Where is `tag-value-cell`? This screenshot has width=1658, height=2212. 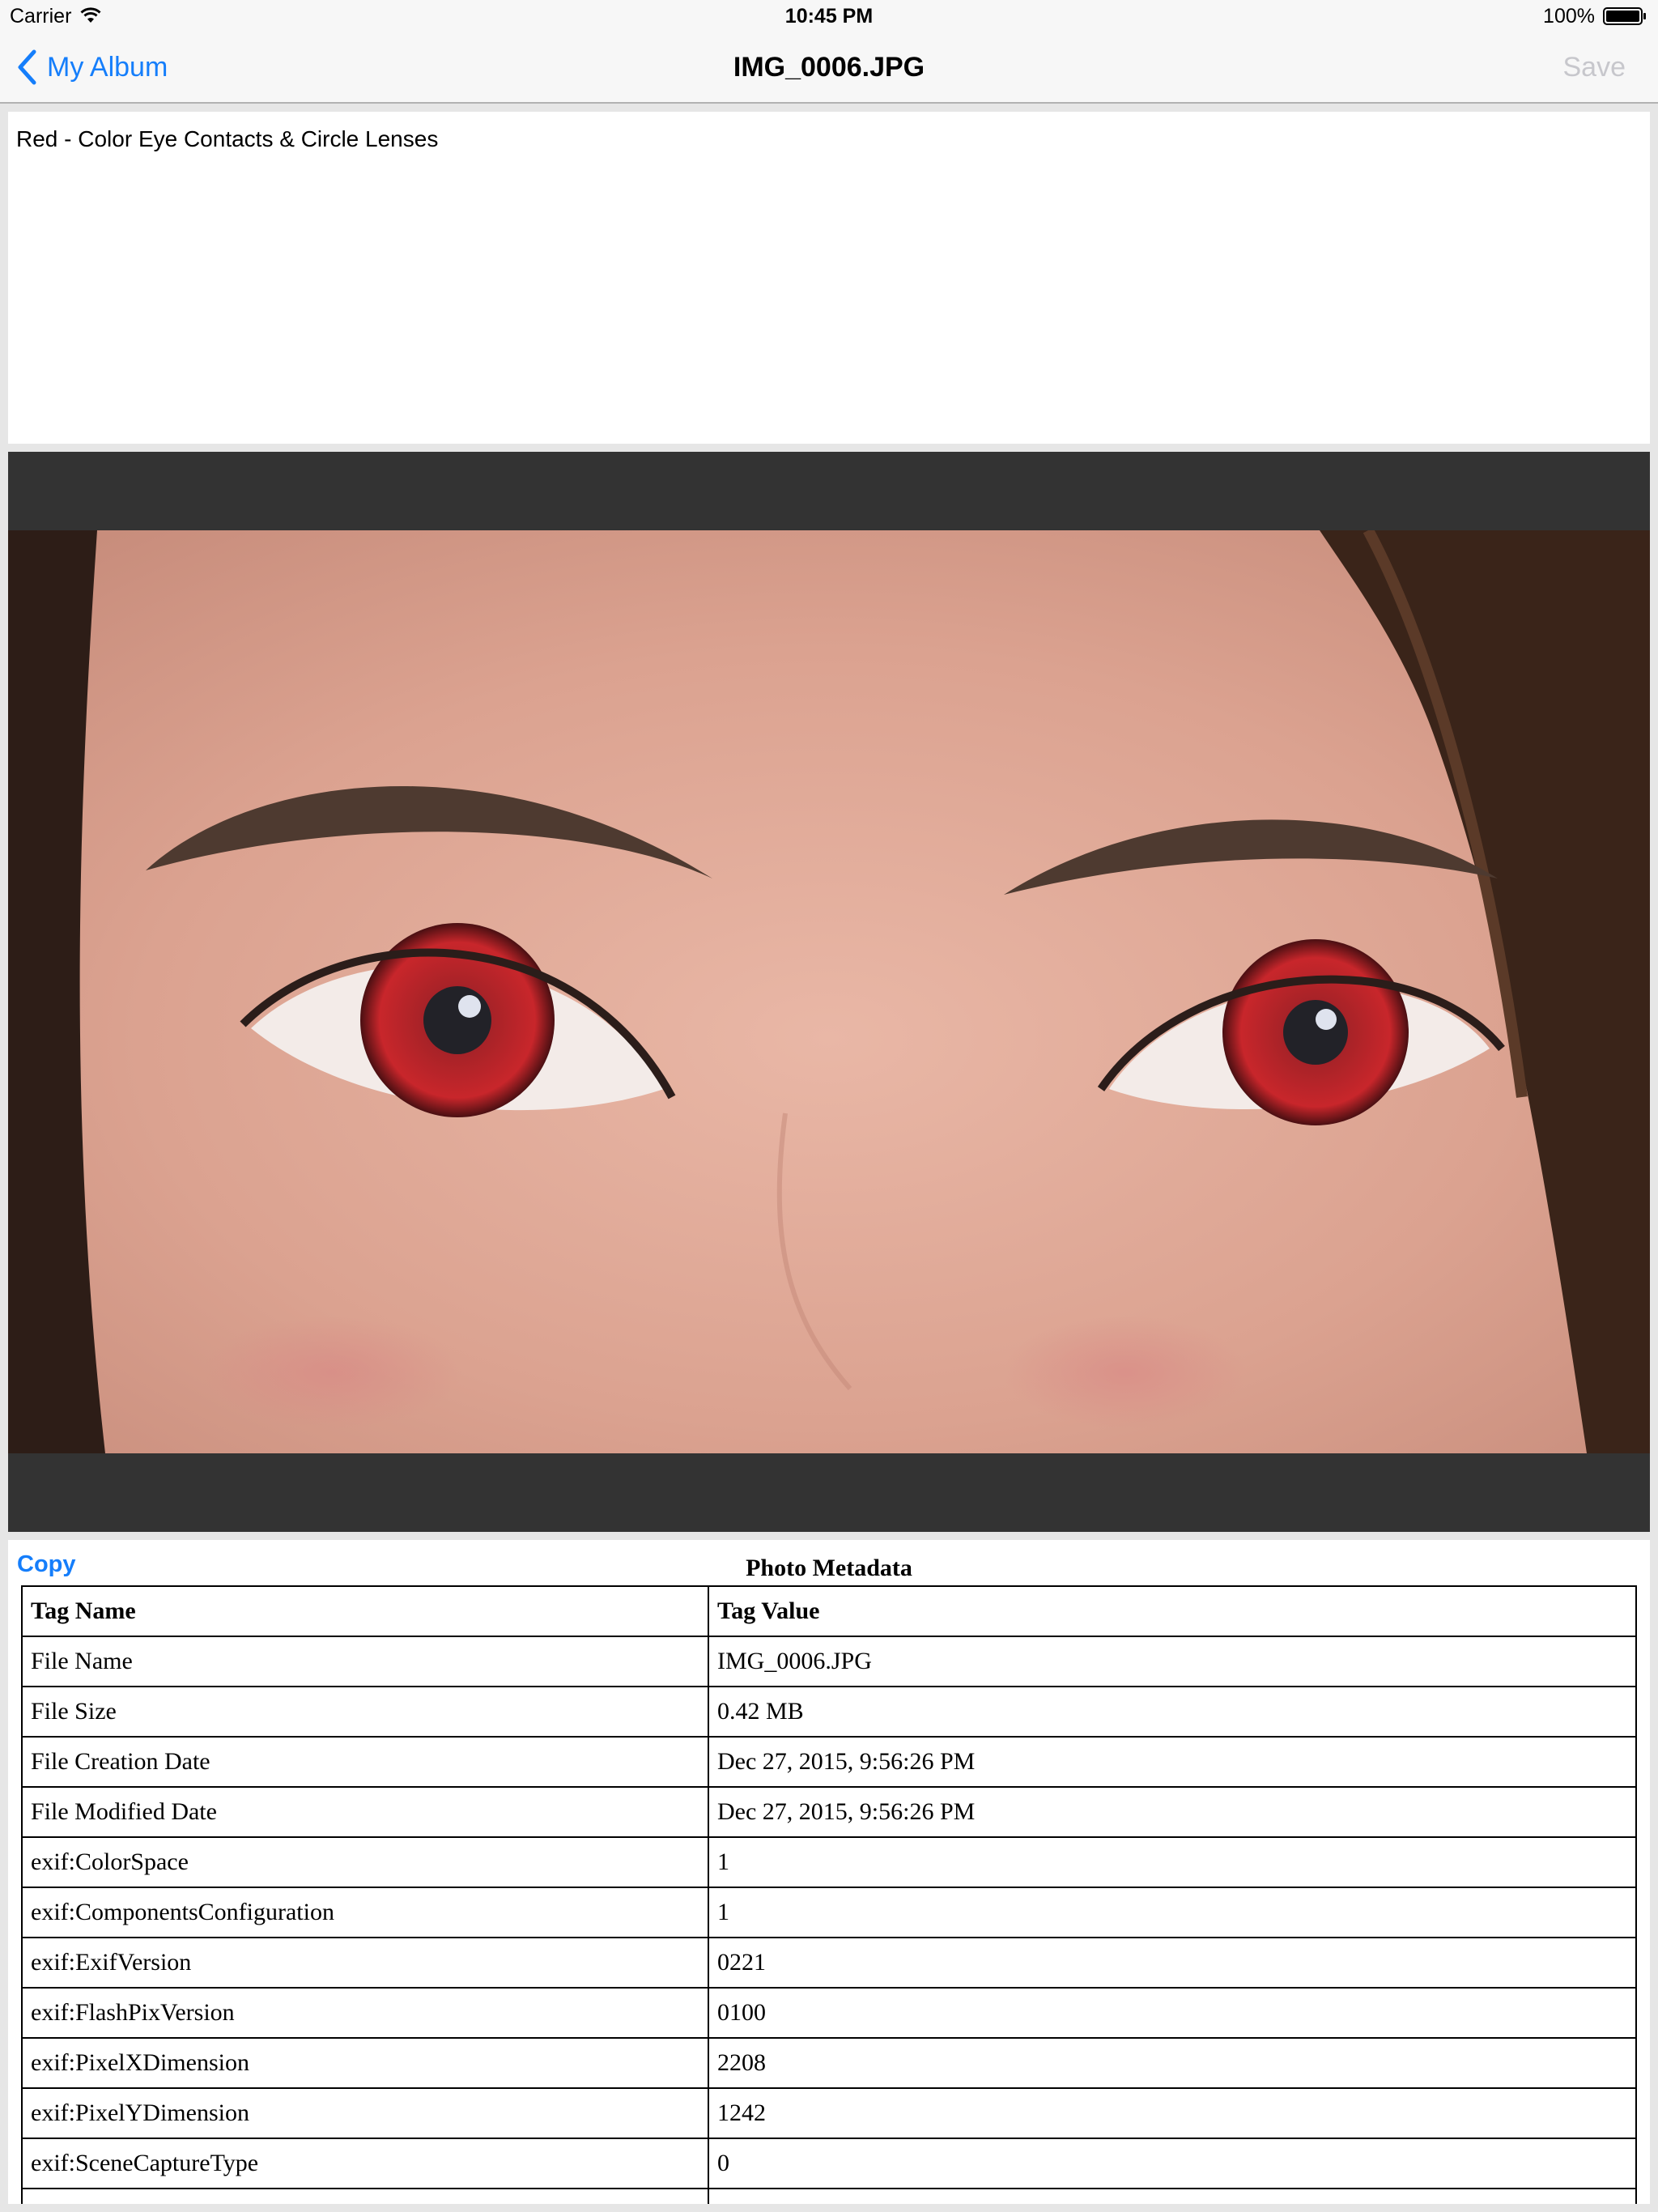
tag-value-cell is located at coordinates (1172, 2196).